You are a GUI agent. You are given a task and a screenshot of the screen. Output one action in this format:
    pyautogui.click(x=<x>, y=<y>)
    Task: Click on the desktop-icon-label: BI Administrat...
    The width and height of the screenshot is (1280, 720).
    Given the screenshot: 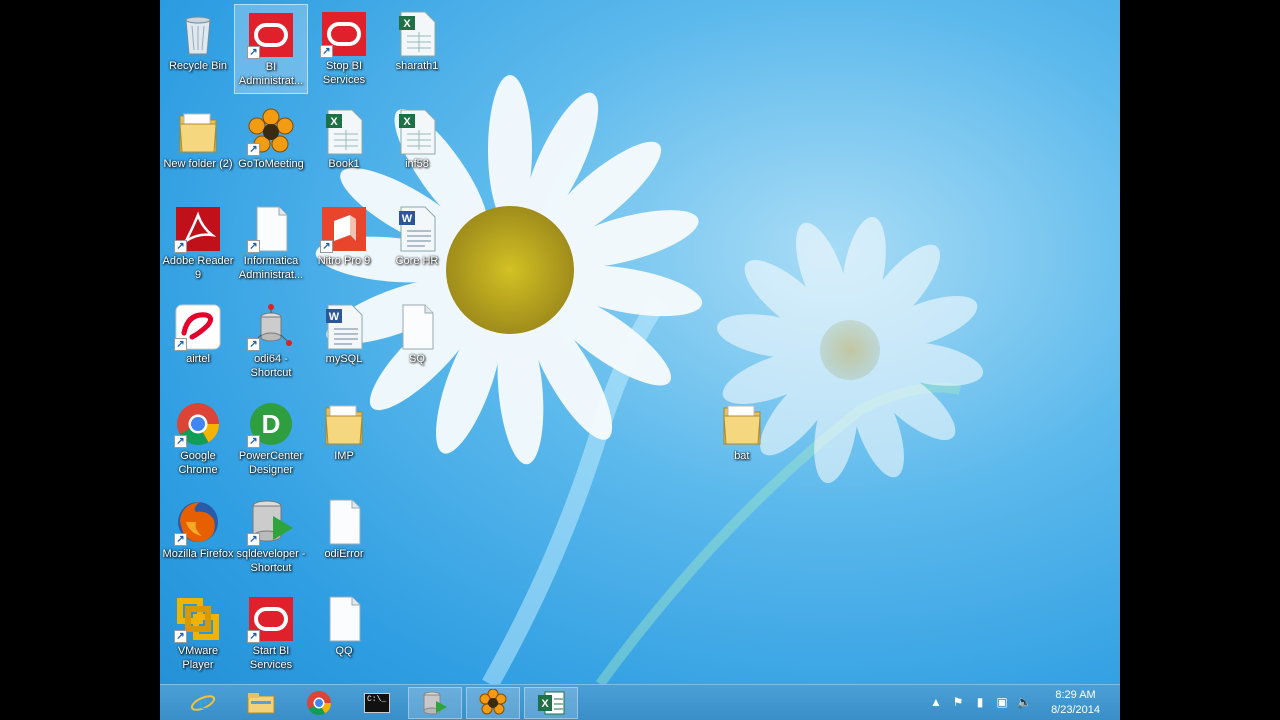 What is the action you would take?
    pyautogui.click(x=271, y=74)
    